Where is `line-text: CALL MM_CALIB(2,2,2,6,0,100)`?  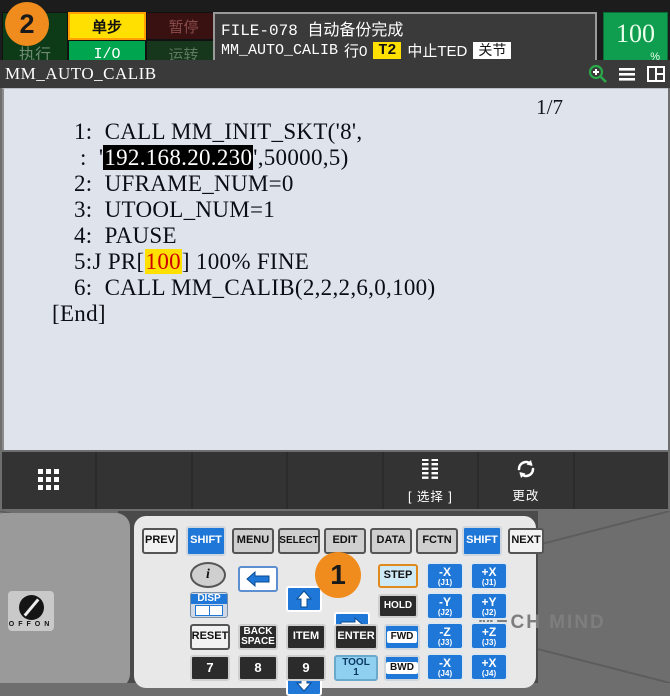 line-text: CALL MM_CALIB(2,2,2,6,0,100) is located at coordinates (270, 287).